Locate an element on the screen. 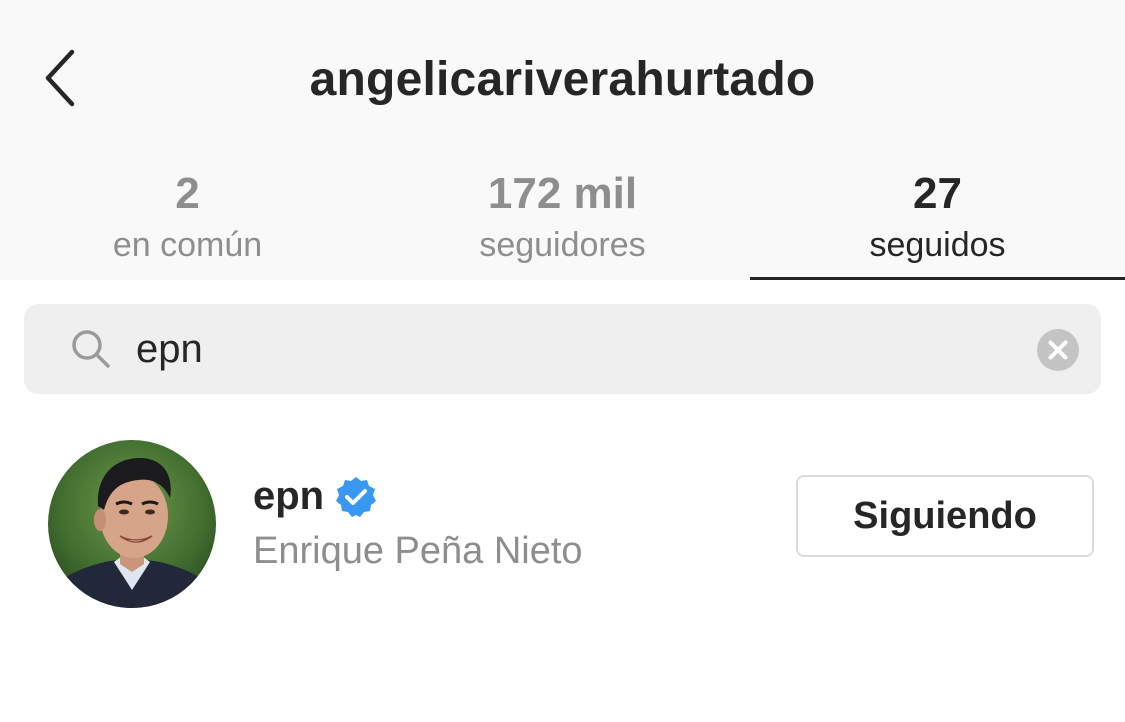 Image resolution: width=1125 pixels, height=722 pixels. tab-count: 2 is located at coordinates (187, 193).